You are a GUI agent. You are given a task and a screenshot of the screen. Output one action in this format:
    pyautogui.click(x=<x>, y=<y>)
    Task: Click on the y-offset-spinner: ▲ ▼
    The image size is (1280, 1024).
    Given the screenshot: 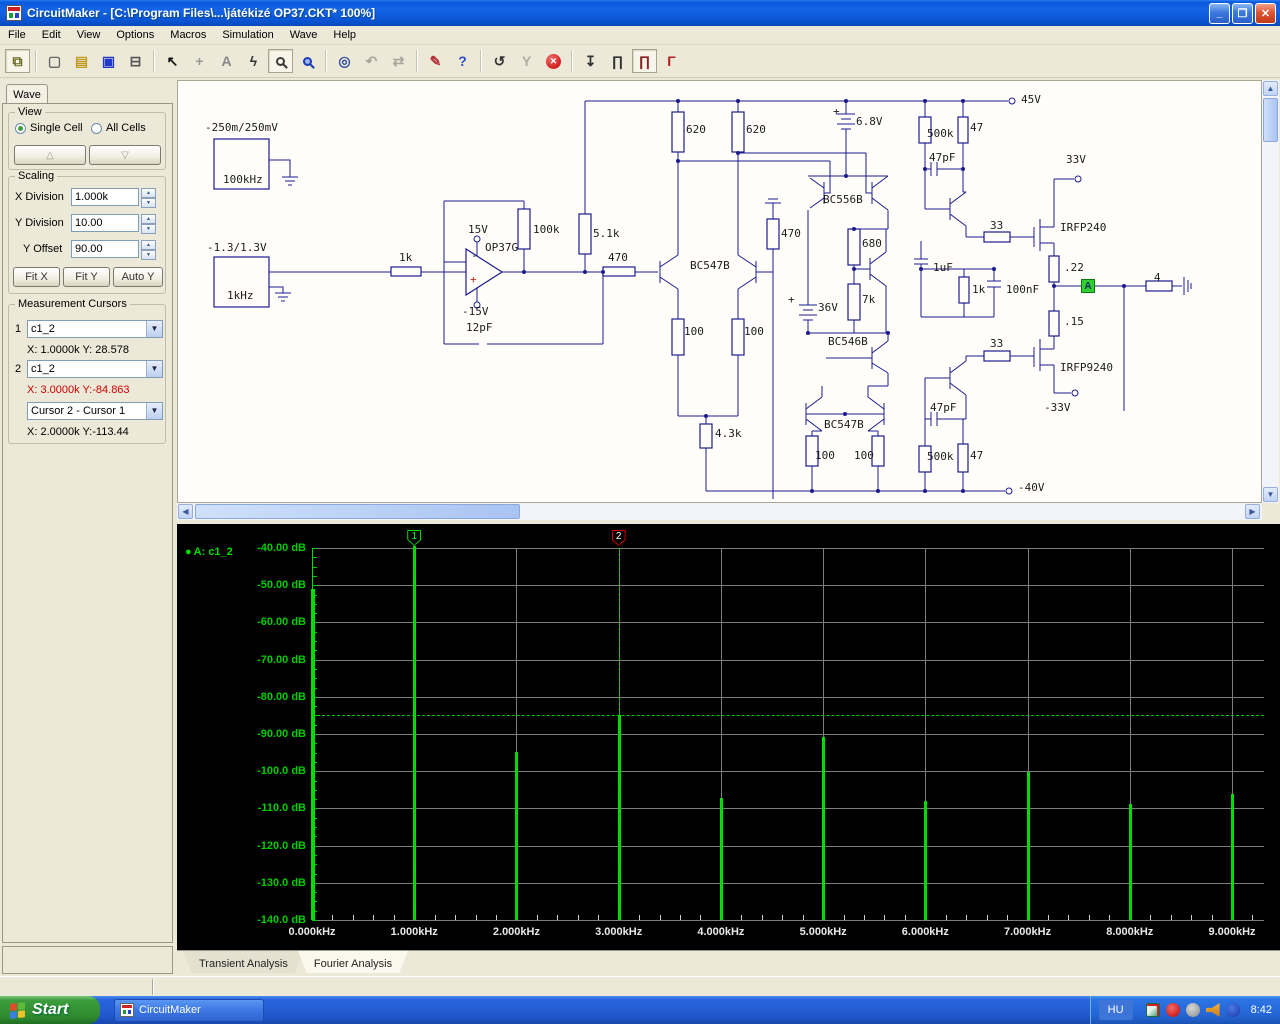 What is the action you would take?
    pyautogui.click(x=148, y=250)
    